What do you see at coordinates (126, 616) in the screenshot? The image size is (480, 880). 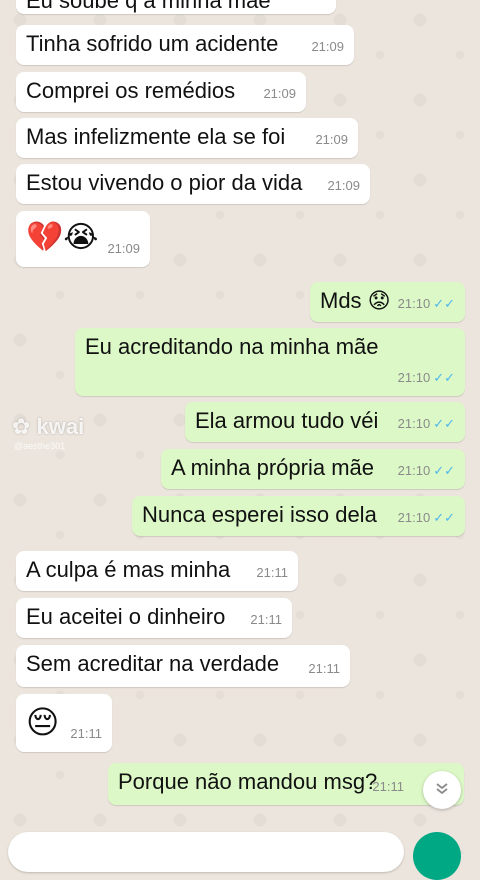 I see `message-text: Eu aceitei o dinheiro` at bounding box center [126, 616].